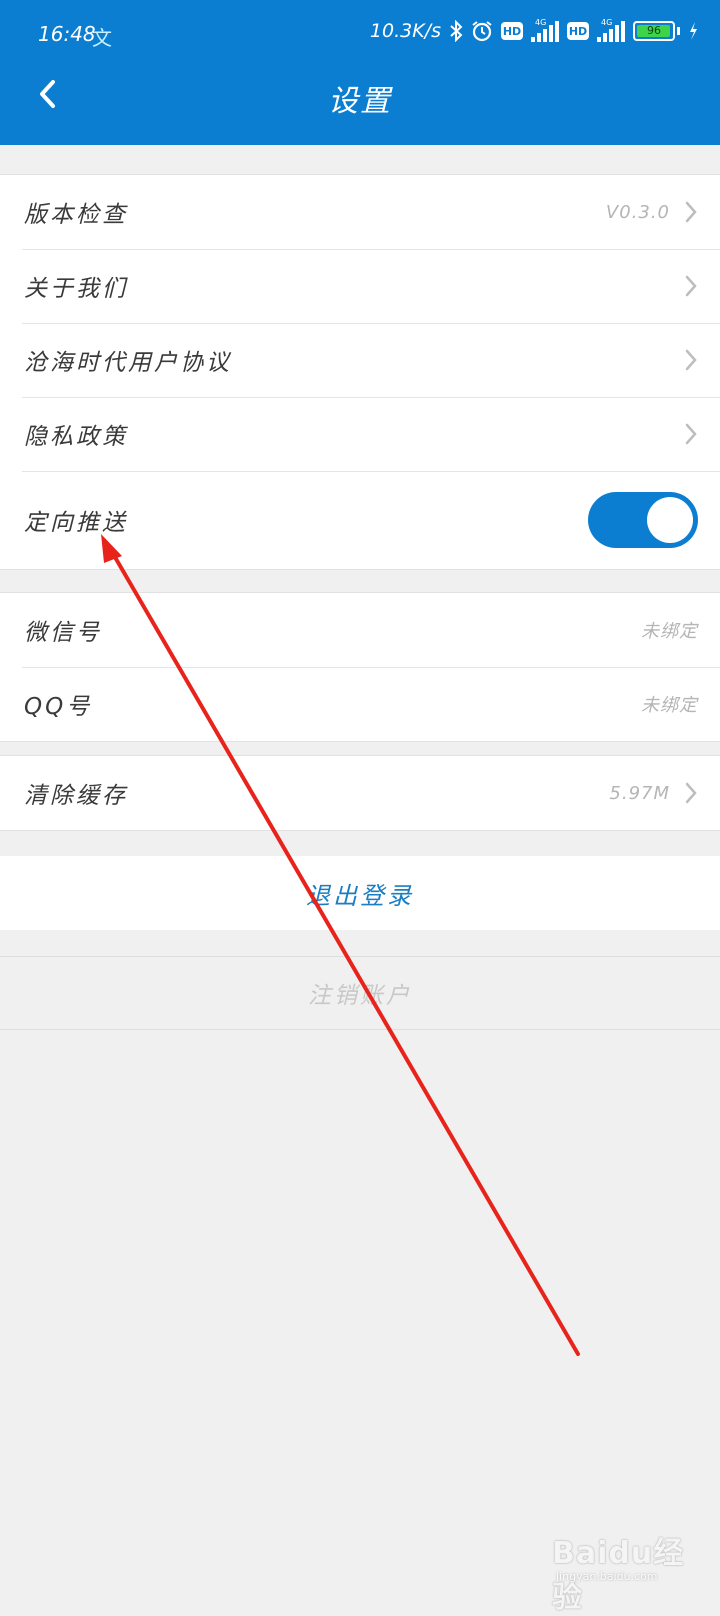  Describe the element at coordinates (76, 437) in the screenshot. I see `row-label: 隐私政策` at that location.